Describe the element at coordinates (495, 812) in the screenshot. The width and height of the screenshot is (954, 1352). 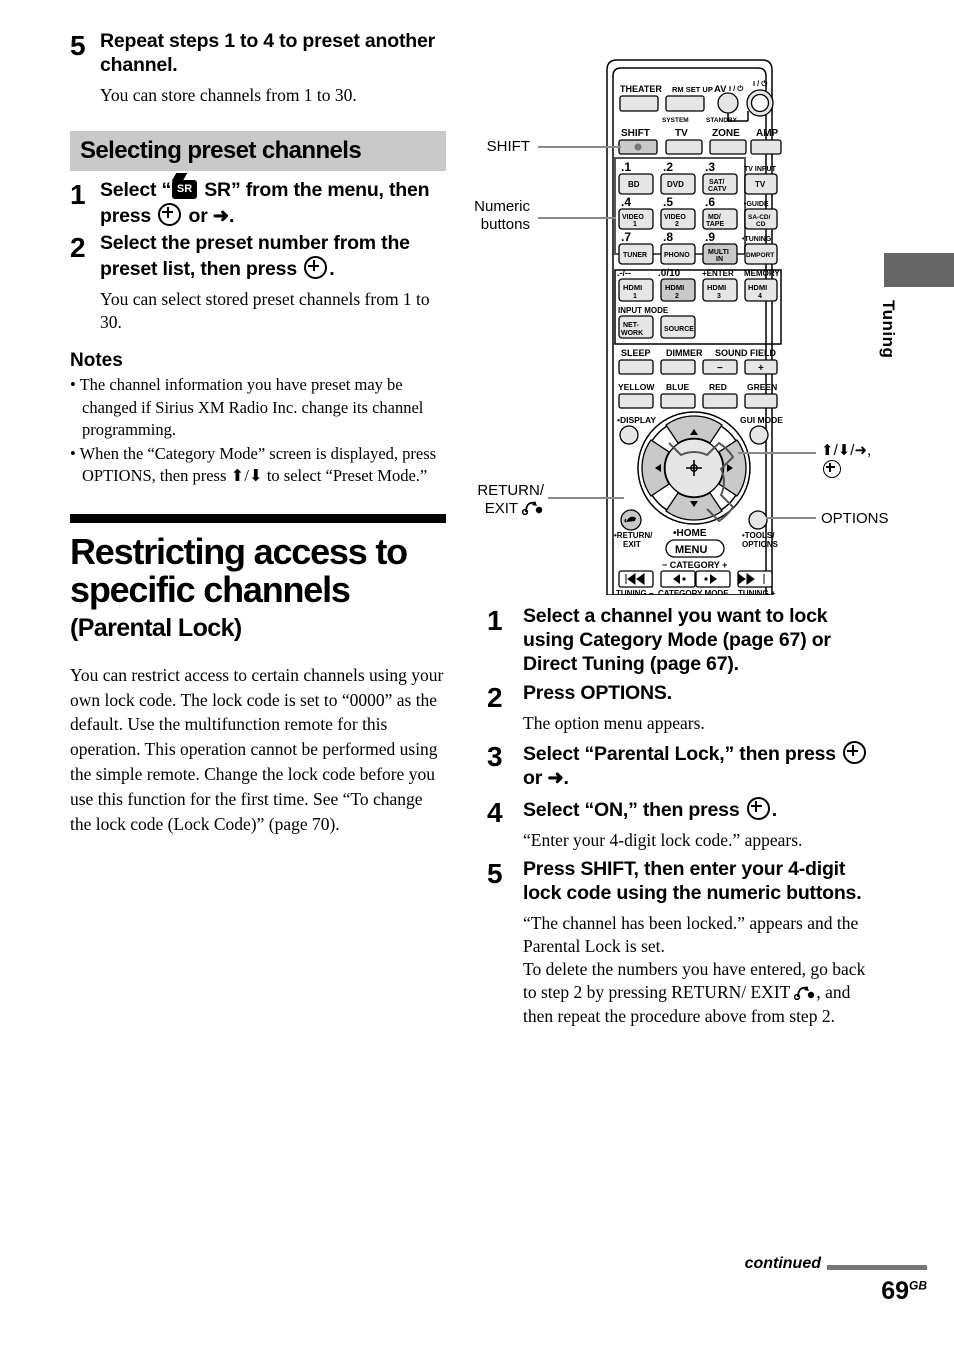
I see `step-number: 4` at that location.